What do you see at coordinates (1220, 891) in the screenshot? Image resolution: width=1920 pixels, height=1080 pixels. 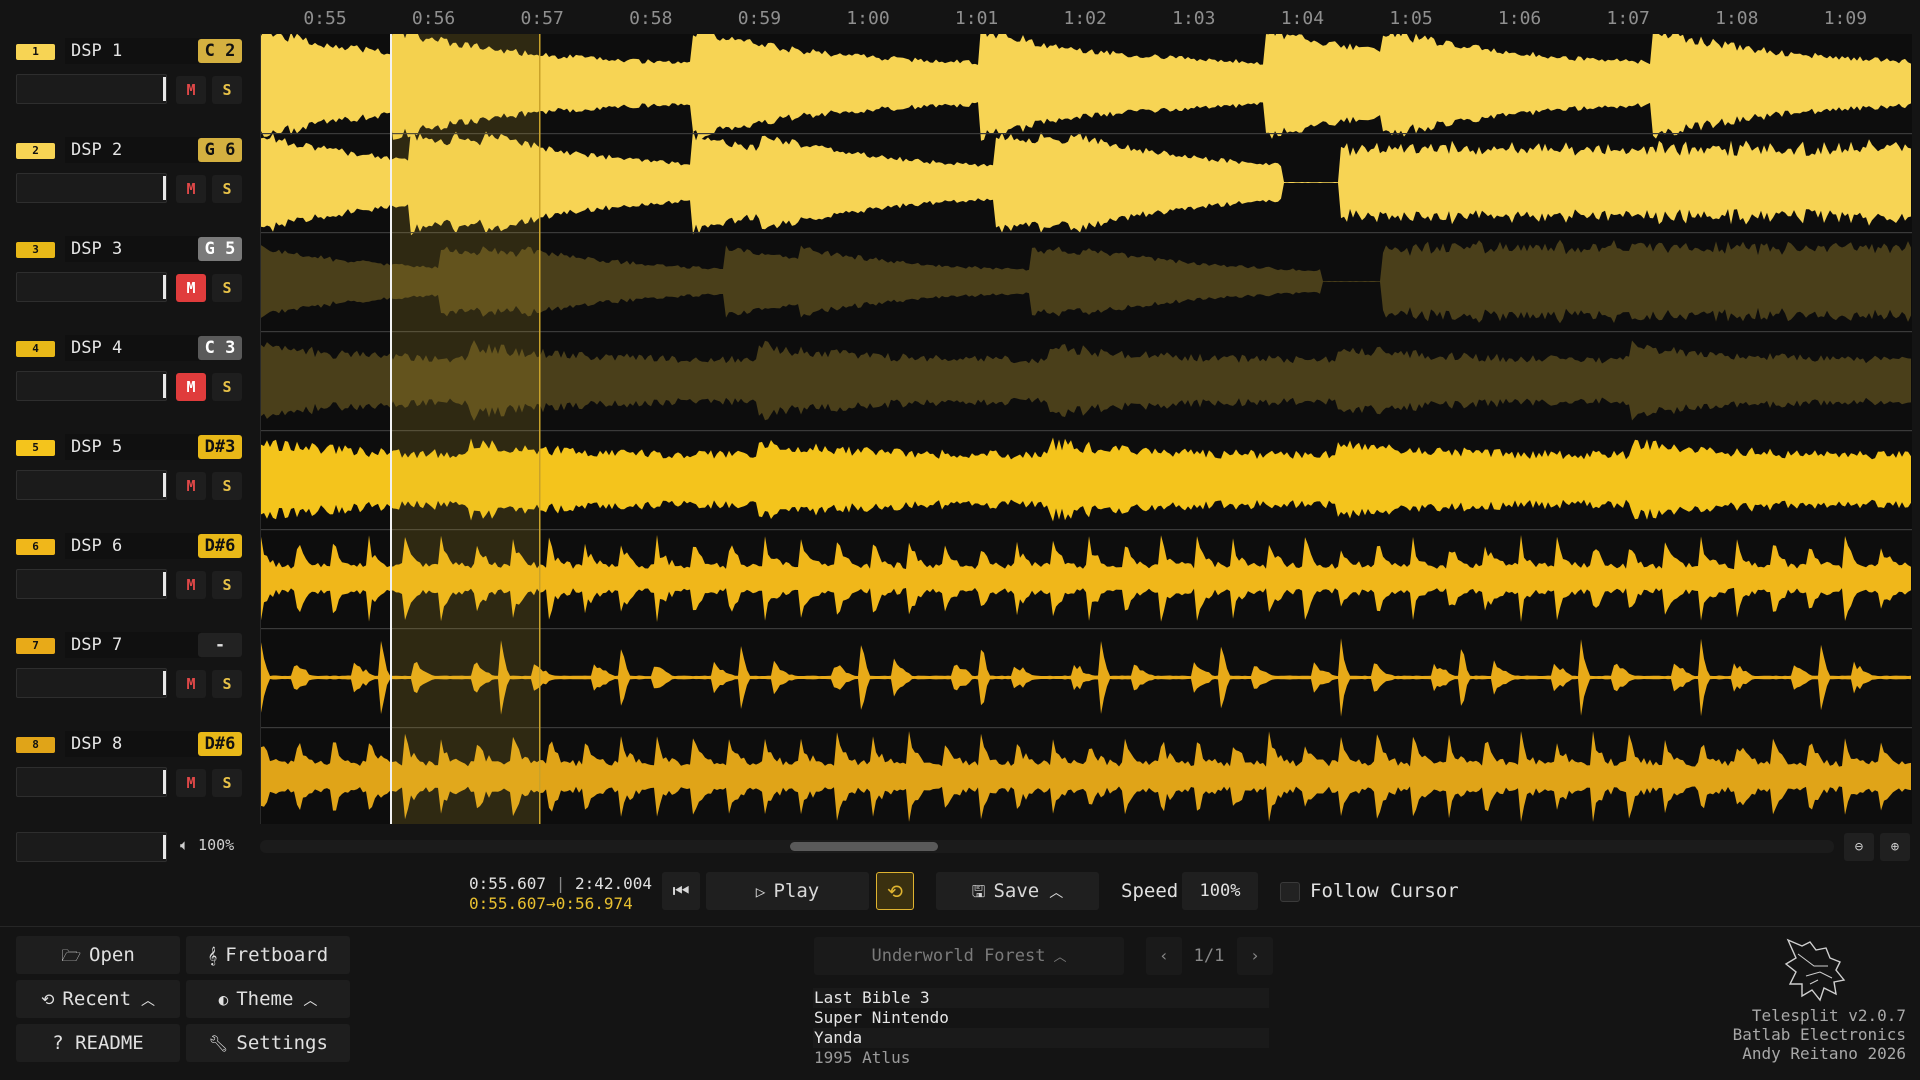 I see `speed-input: 100%` at bounding box center [1220, 891].